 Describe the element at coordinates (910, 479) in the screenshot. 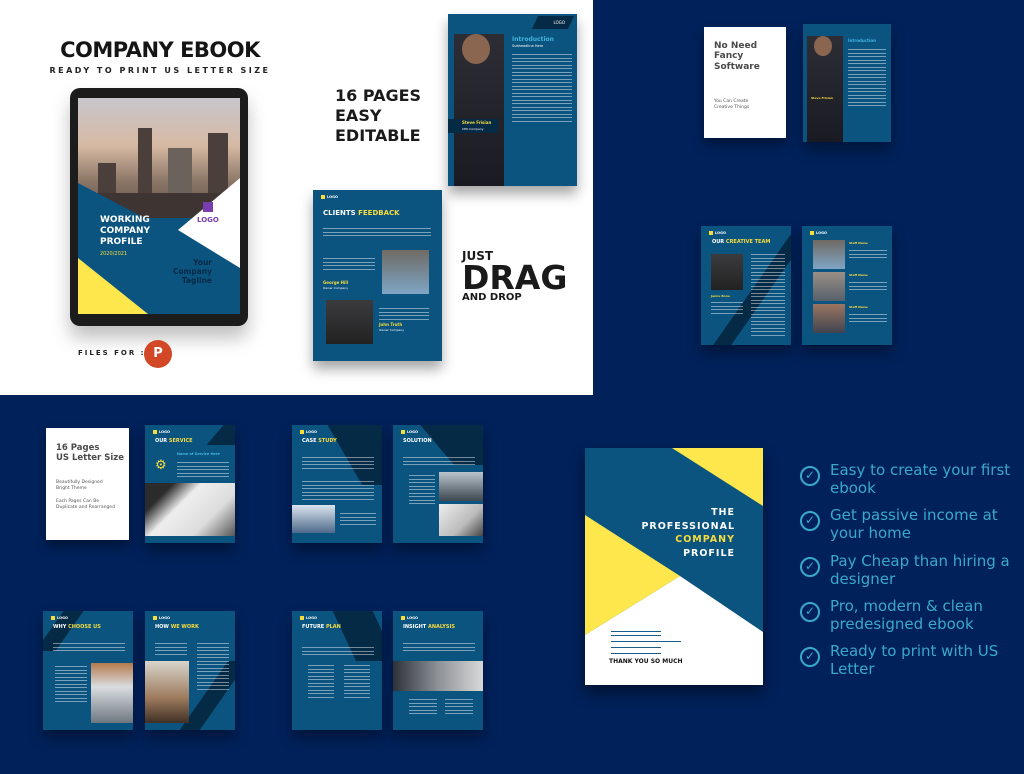

I see `feature-item: ✓ Easy to create your first ebook` at that location.